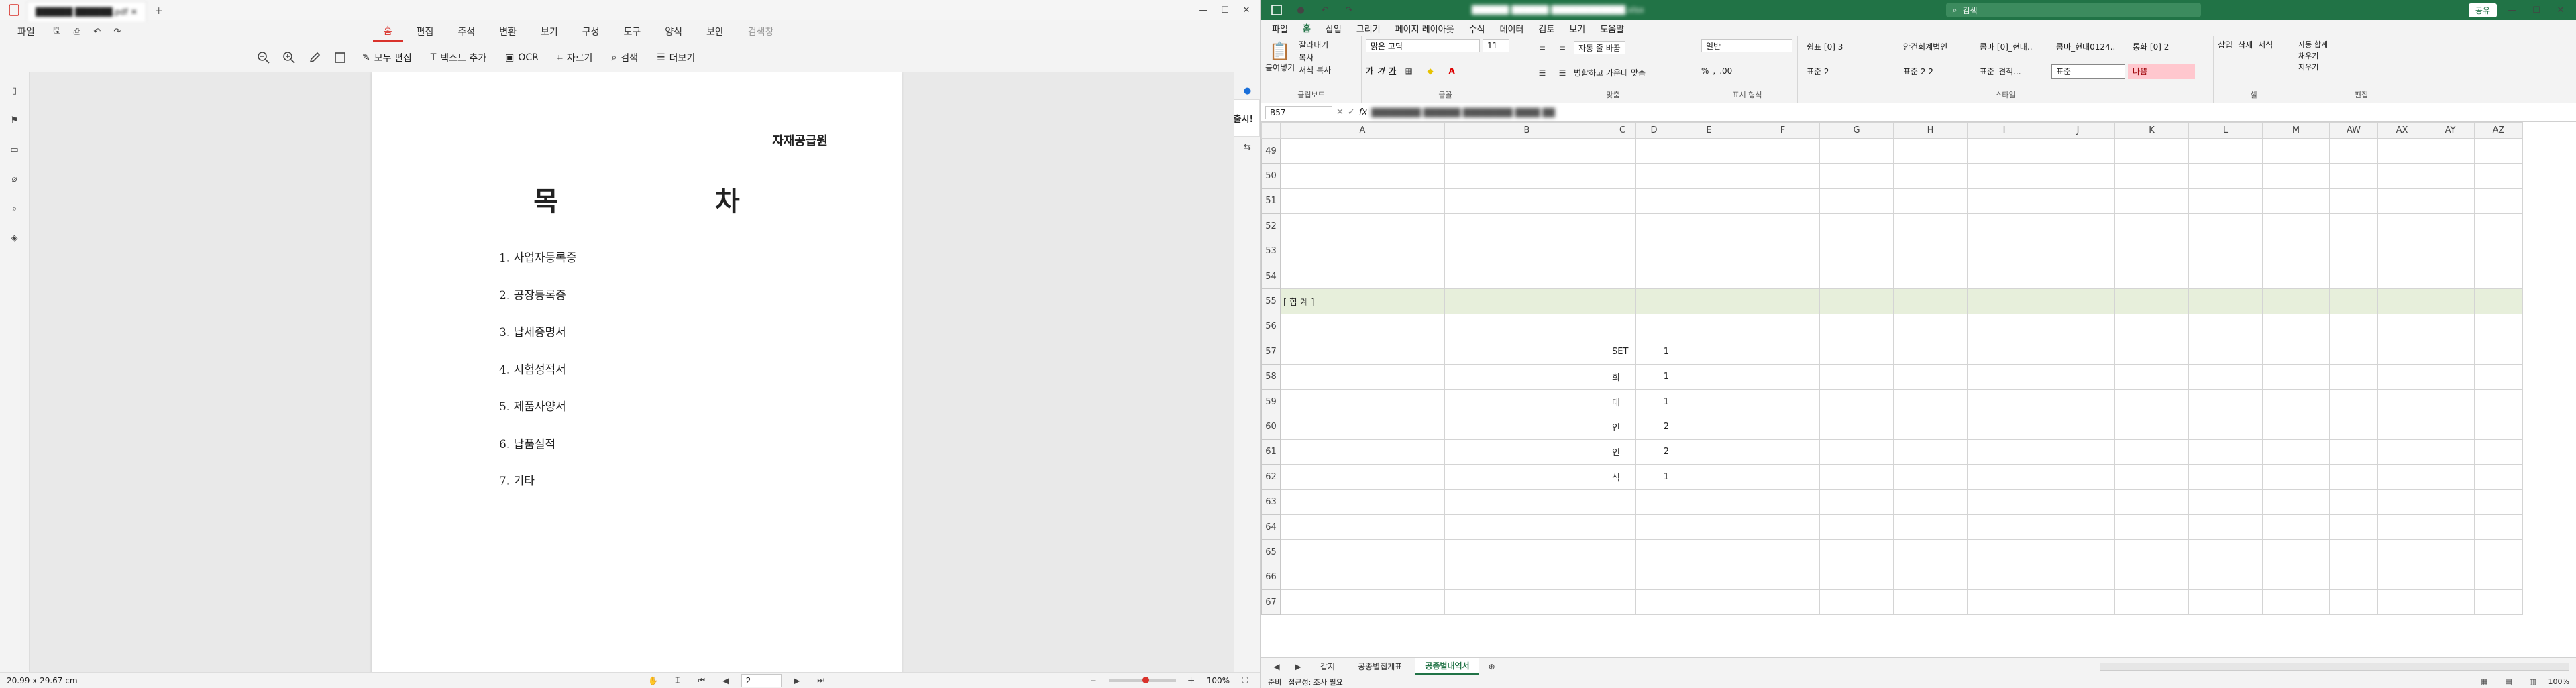 The height and width of the screenshot is (688, 2576). Describe the element at coordinates (507, 31) in the screenshot. I see `menu-convert: 변환` at that location.